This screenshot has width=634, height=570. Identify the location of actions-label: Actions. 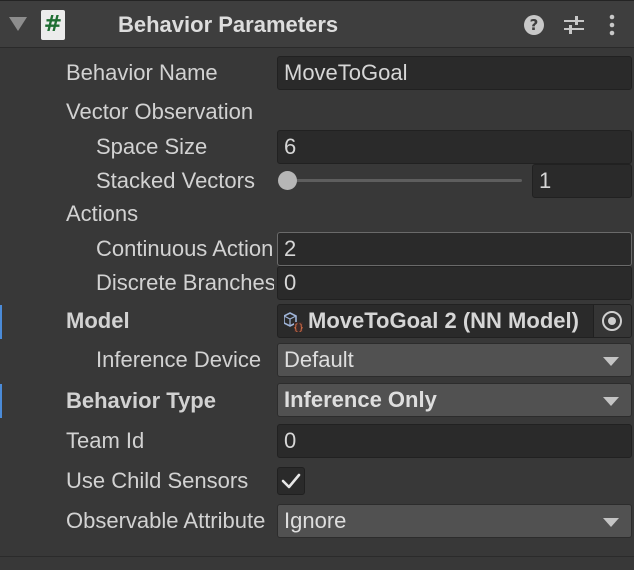
(102, 213).